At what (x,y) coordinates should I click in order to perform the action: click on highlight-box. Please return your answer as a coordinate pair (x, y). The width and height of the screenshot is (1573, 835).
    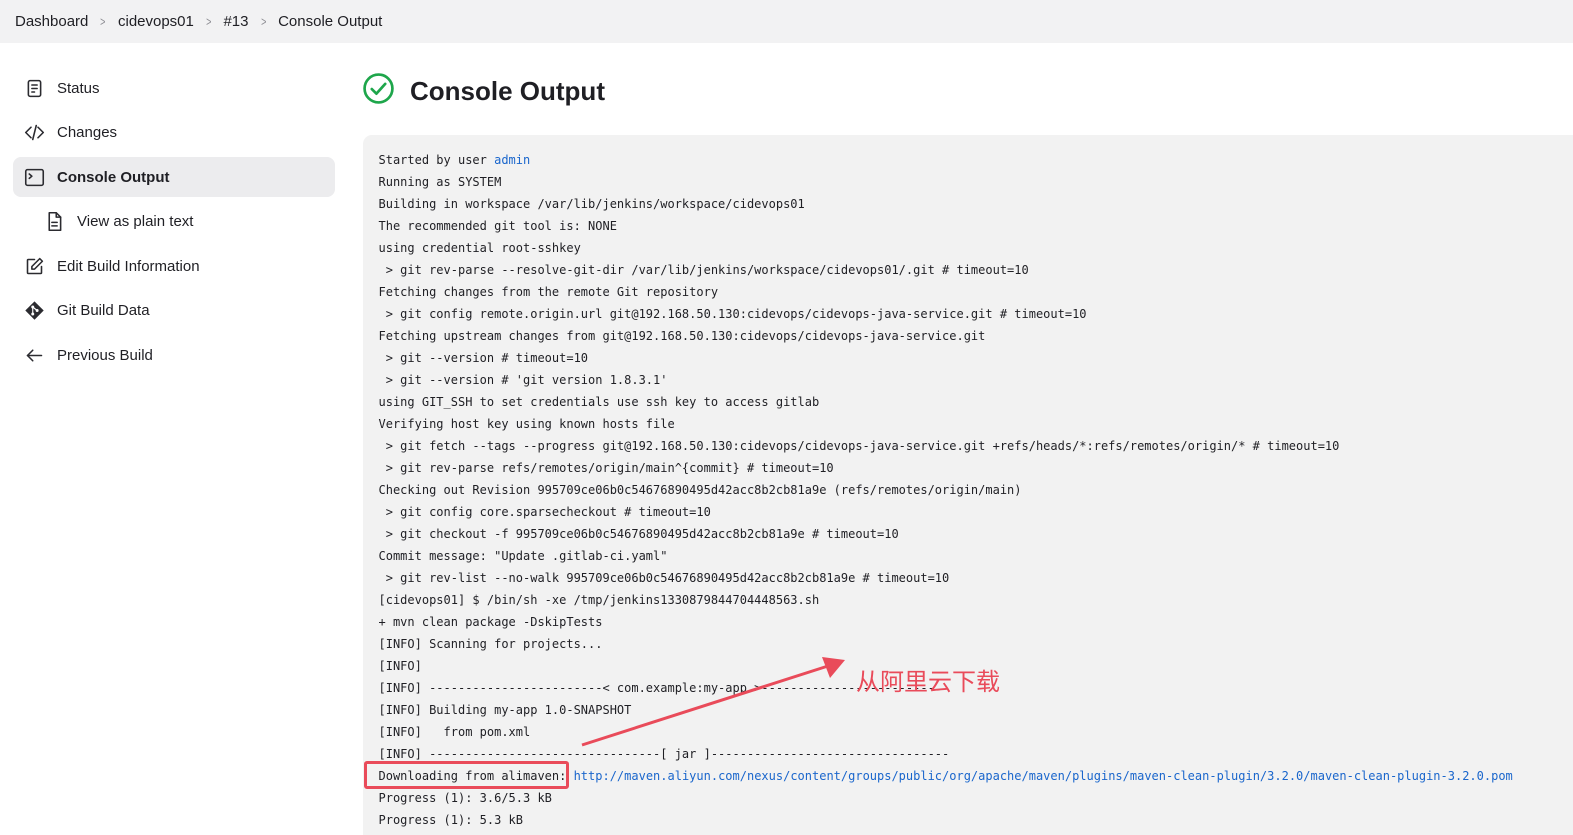
    Looking at the image, I should click on (466, 775).